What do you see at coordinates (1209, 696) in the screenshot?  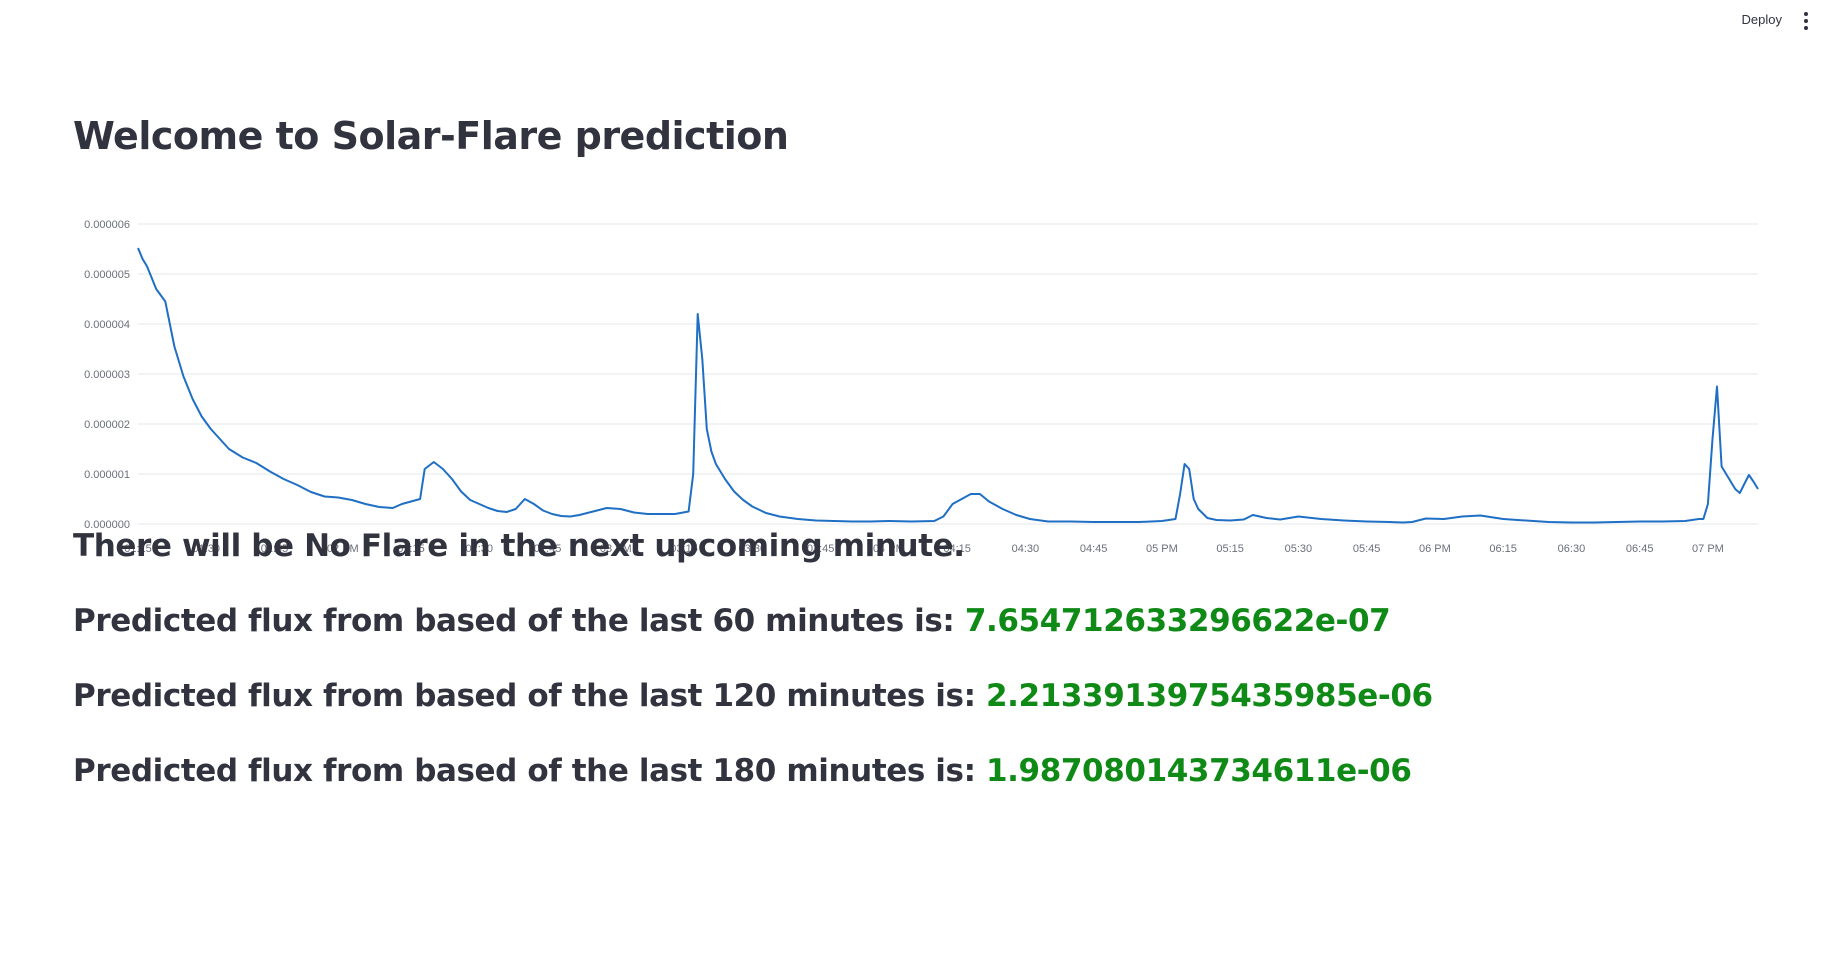 I see `prediction-120-value: 2.2133913975435985e-06` at bounding box center [1209, 696].